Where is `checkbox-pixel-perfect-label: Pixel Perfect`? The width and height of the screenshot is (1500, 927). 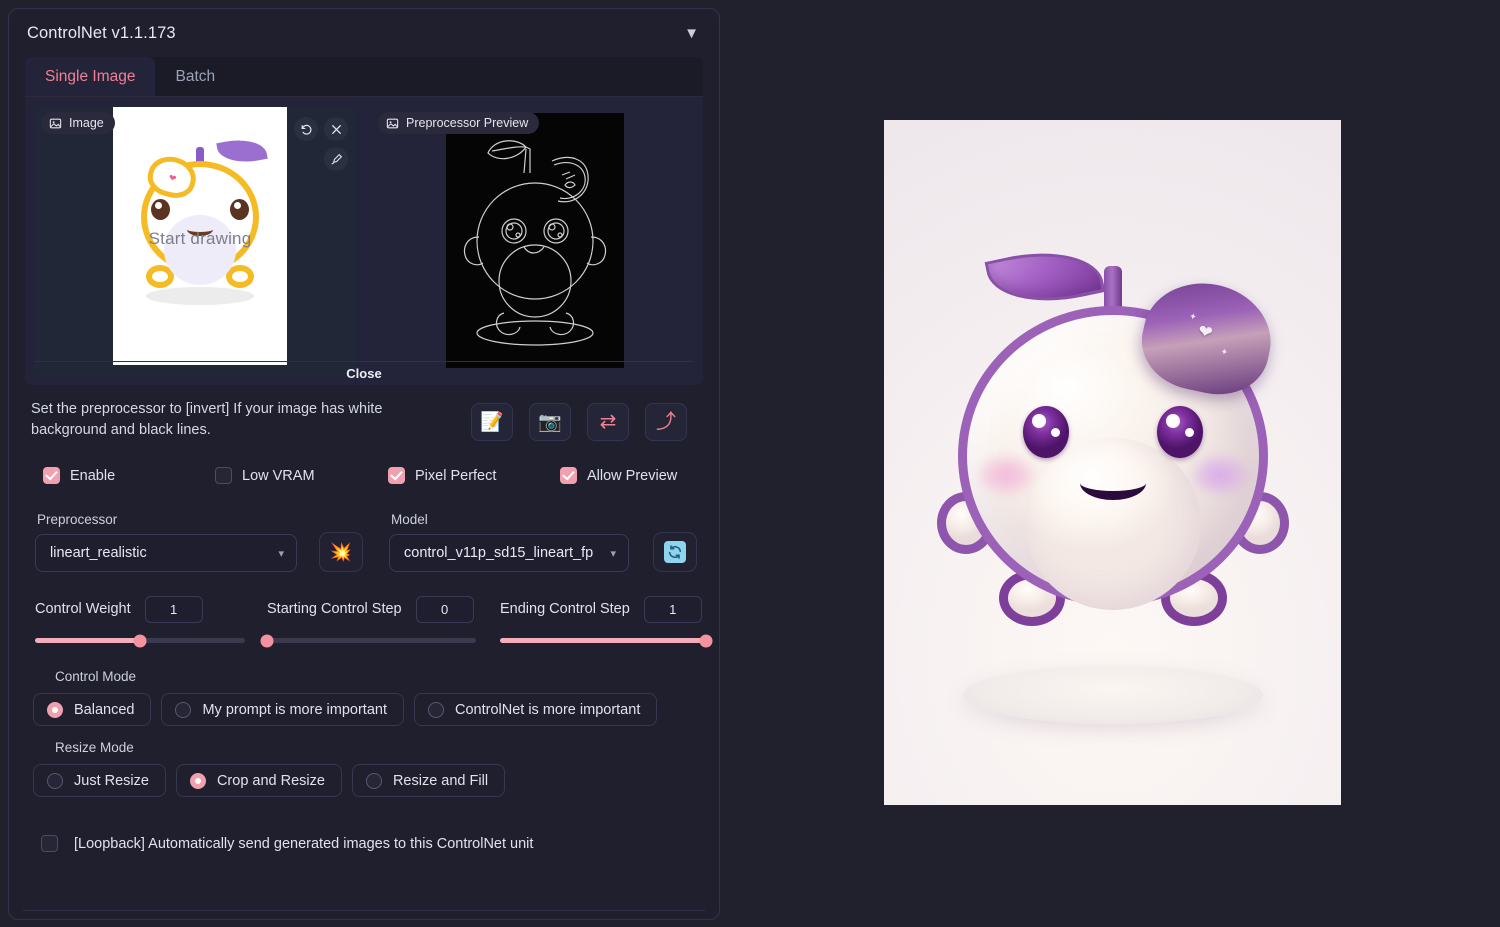
checkbox-pixel-perfect-label: Pixel Perfect is located at coordinates (456, 475).